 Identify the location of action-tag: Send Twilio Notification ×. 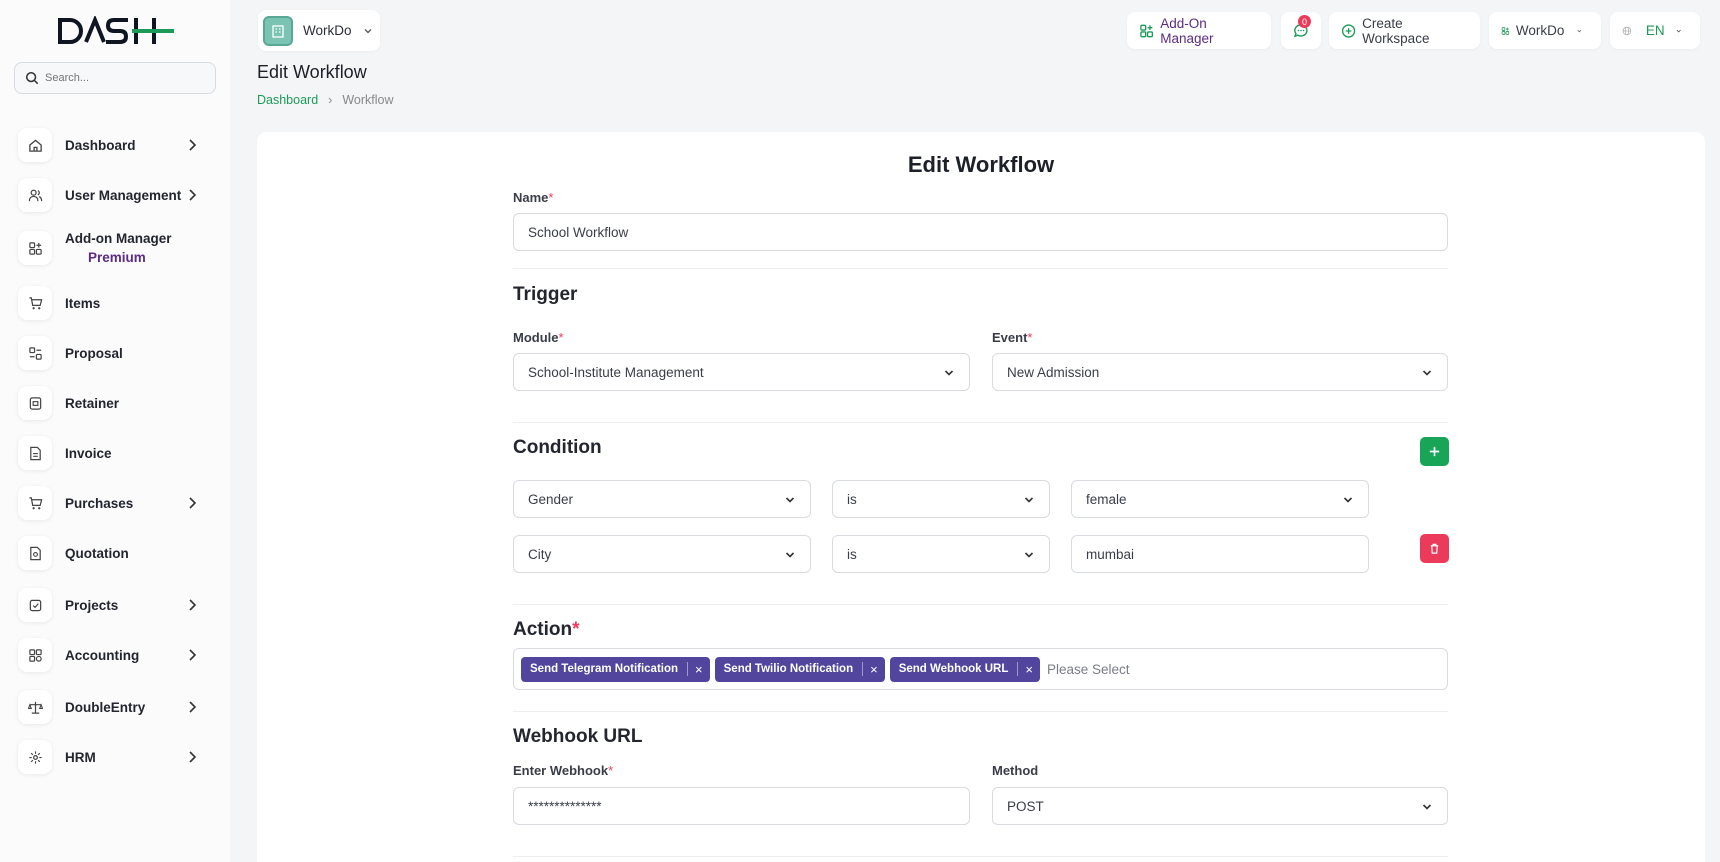
(799, 669).